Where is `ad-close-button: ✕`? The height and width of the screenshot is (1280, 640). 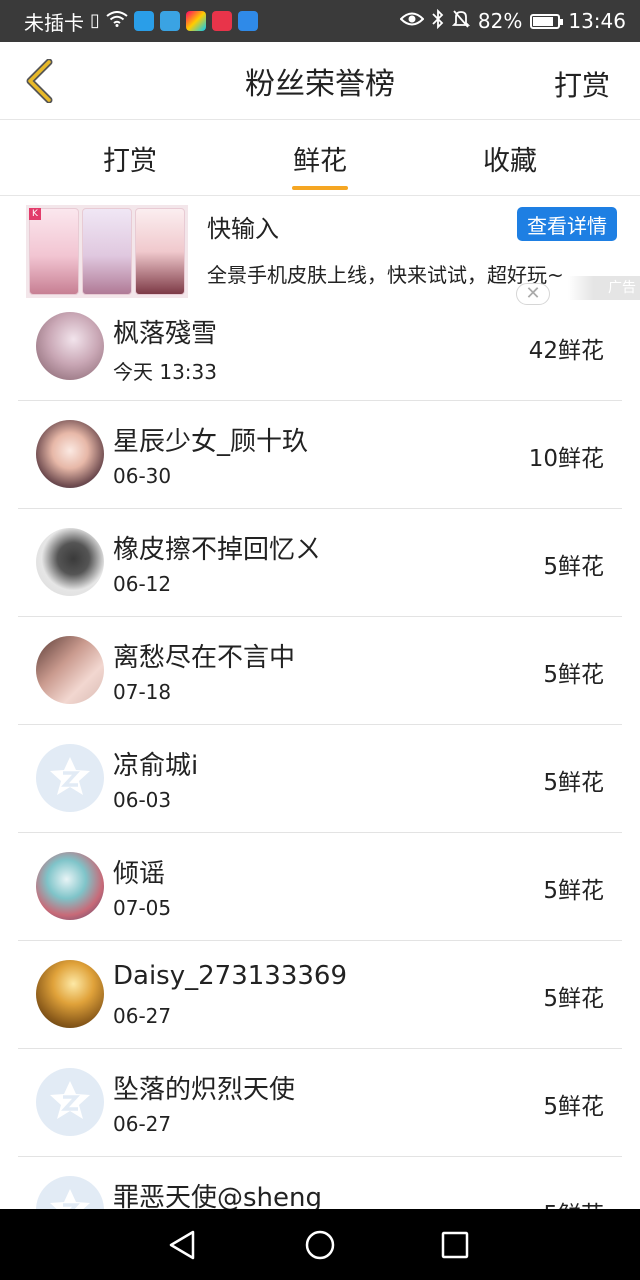
ad-close-button: ✕ is located at coordinates (533, 294).